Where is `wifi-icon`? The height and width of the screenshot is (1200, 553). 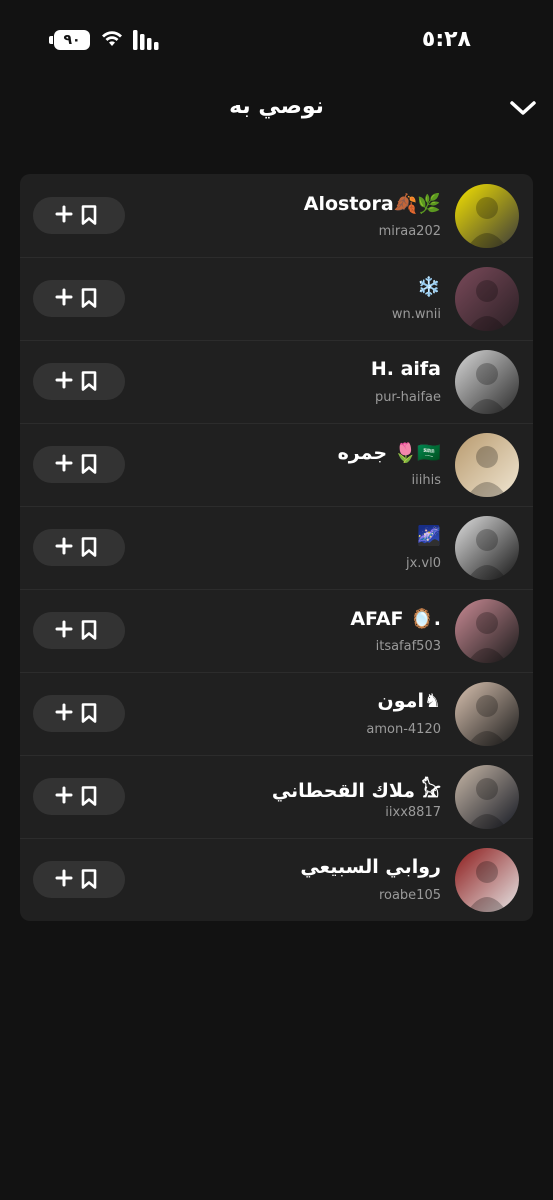 wifi-icon is located at coordinates (112, 38).